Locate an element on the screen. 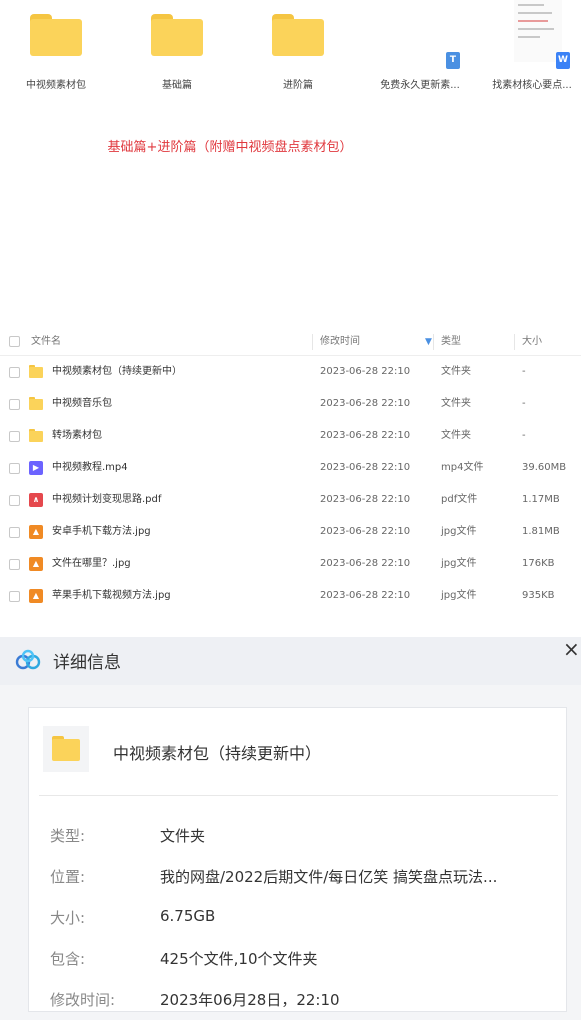  file-name: 中视频教程.mp4 is located at coordinates (90, 468).